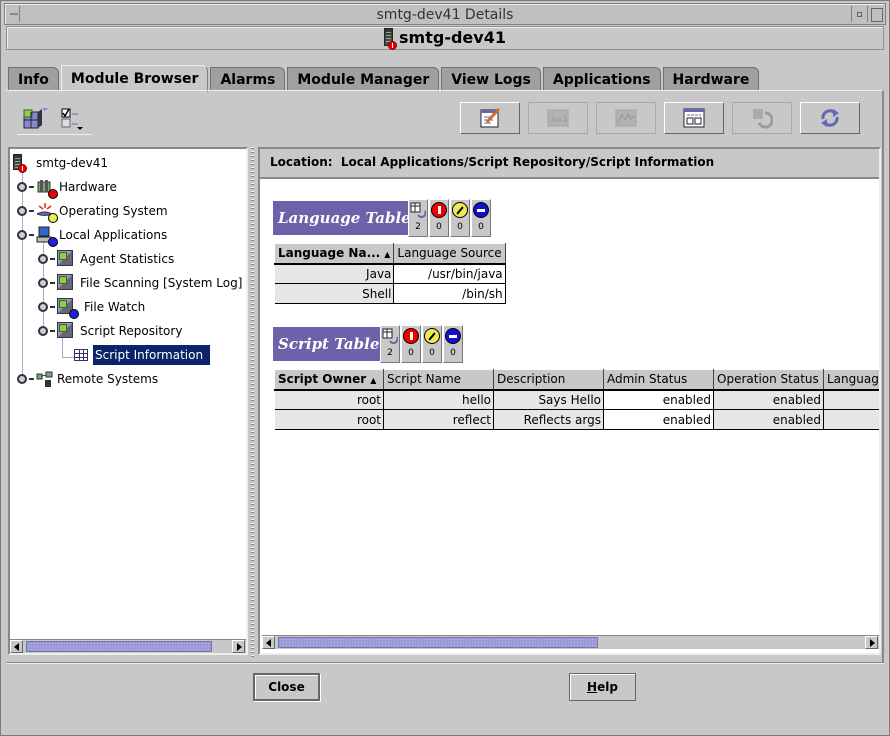 The height and width of the screenshot is (736, 890). What do you see at coordinates (92, 236) in the screenshot?
I see `tree-item-local-applications: Local Applications` at bounding box center [92, 236].